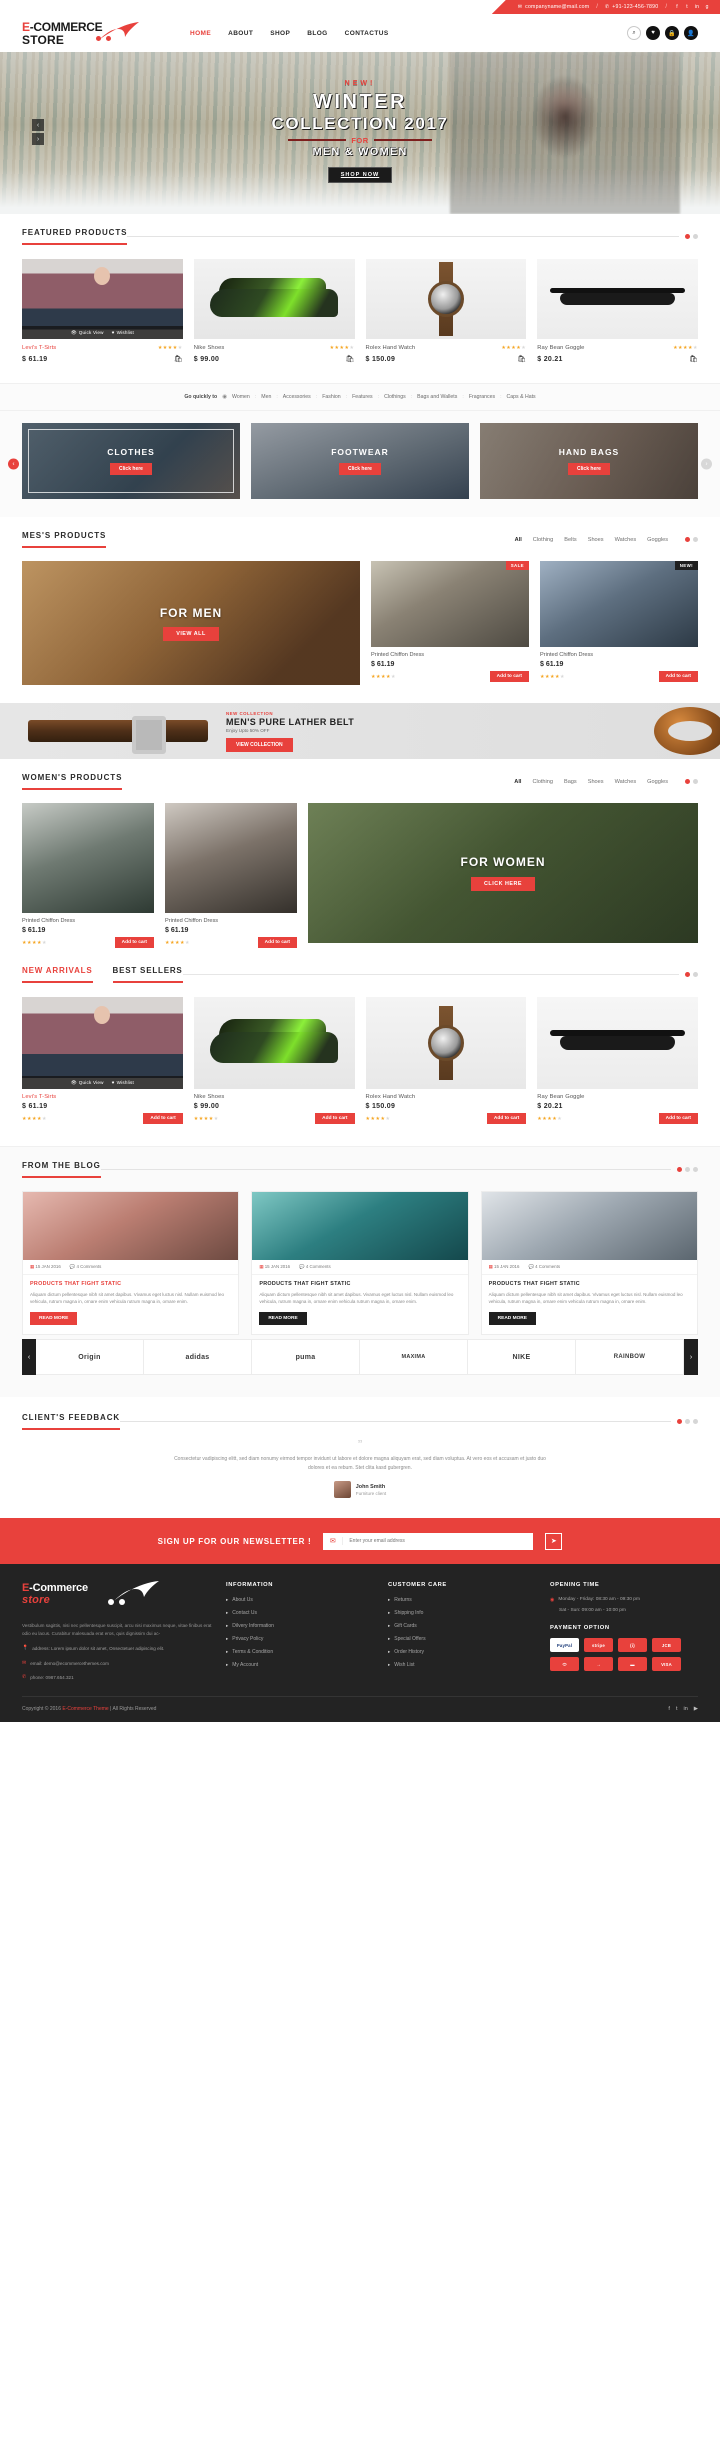 The width and height of the screenshot is (720, 2448). What do you see at coordinates (266, 397) in the screenshot?
I see `quick-nav-item-men: Men` at bounding box center [266, 397].